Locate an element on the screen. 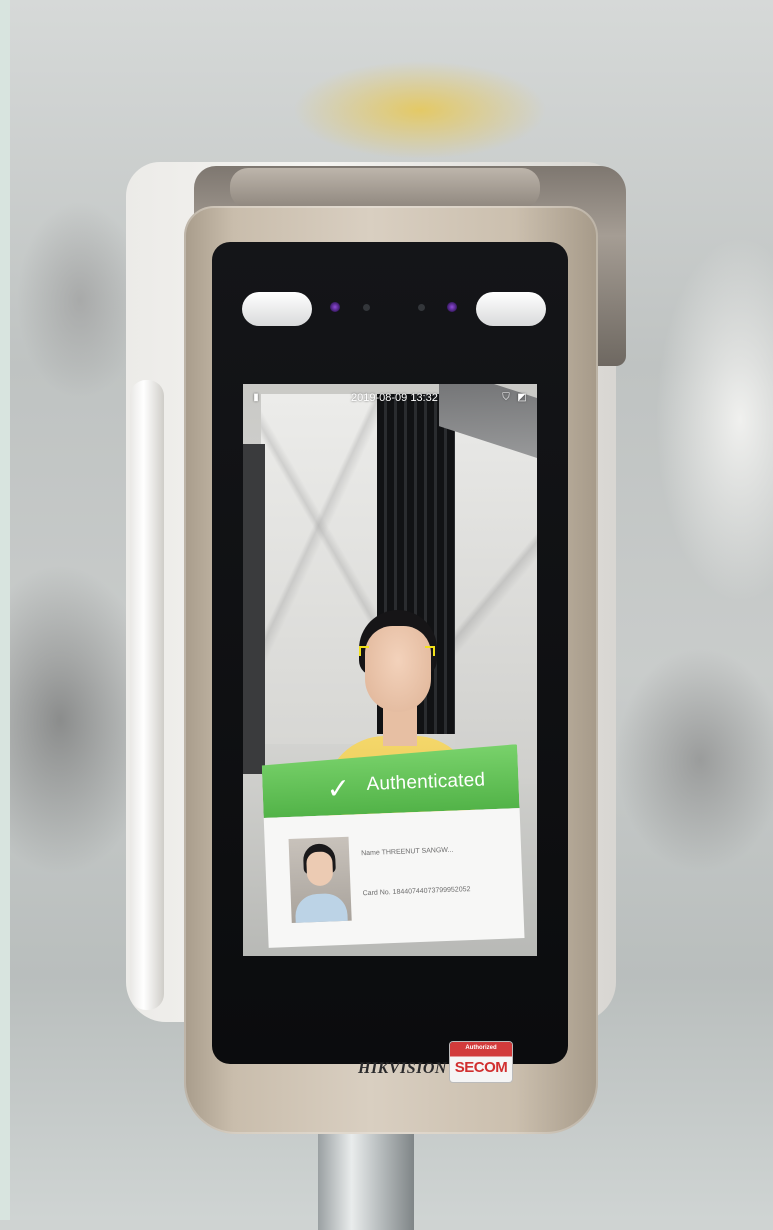  hood-top-panel is located at coordinates (385, 188).